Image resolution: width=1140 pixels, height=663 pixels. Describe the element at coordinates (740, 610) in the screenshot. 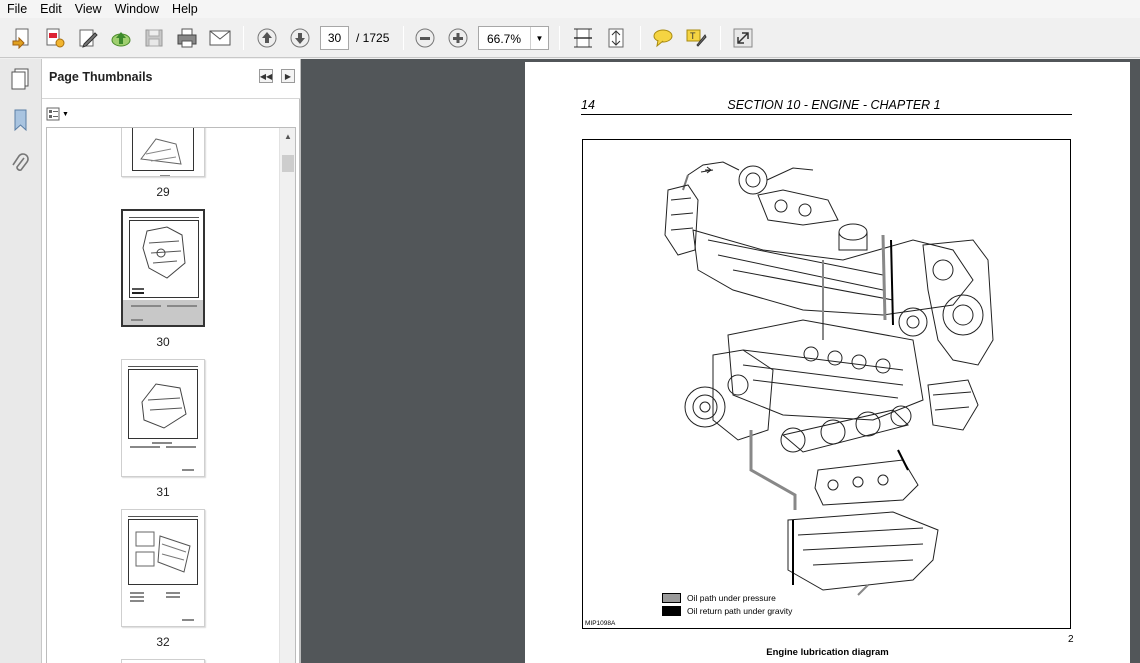

I see `legend-label: Oil return path under gravity` at that location.